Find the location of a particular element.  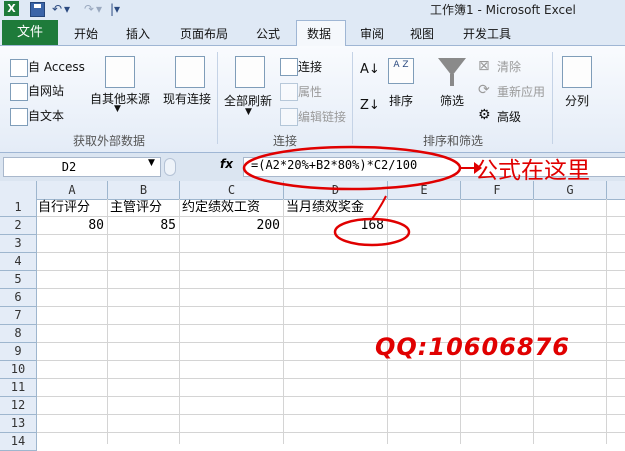

callout-label: 公式在这里 is located at coordinates (532, 171).